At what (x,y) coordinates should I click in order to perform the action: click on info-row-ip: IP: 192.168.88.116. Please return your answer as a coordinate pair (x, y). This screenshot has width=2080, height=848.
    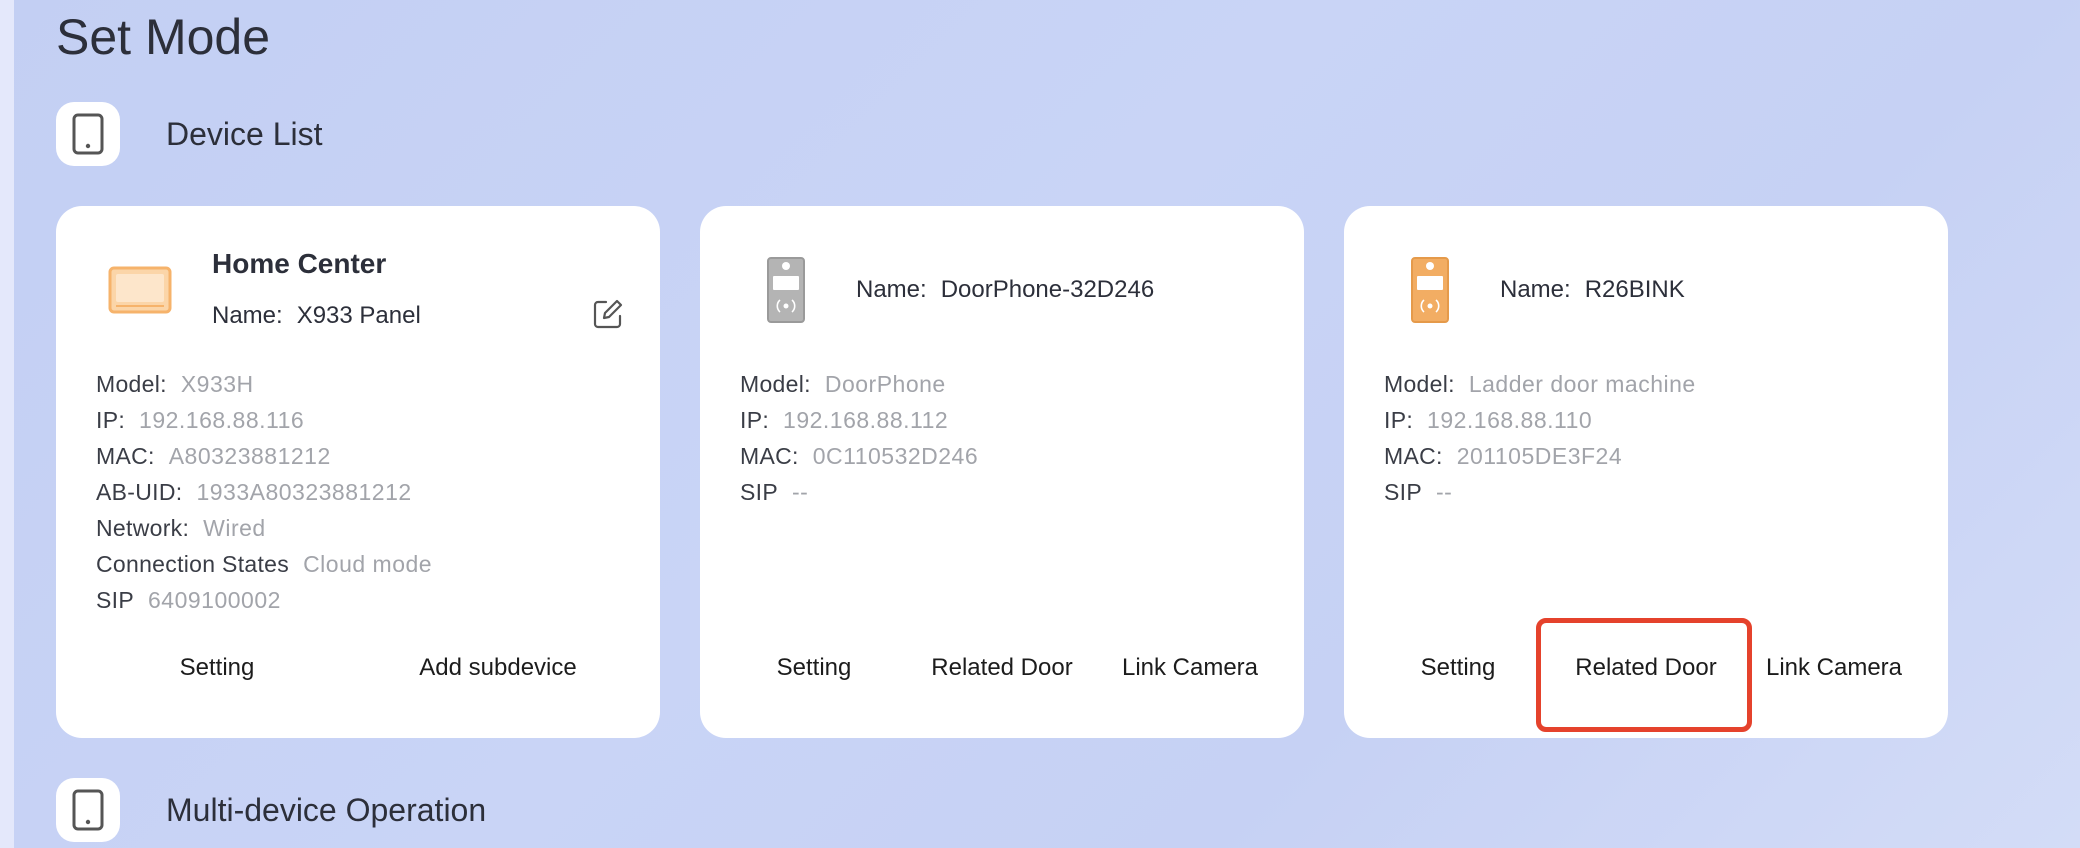
    Looking at the image, I should click on (200, 420).